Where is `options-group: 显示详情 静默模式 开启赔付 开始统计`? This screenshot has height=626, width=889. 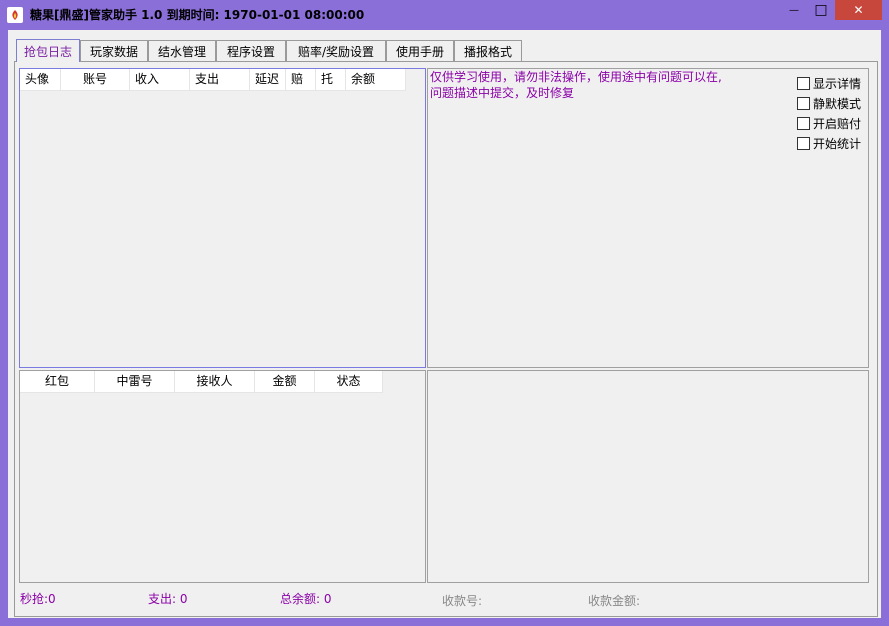 options-group: 显示详情 静默模式 开启赔付 开始统计 is located at coordinates (829, 113).